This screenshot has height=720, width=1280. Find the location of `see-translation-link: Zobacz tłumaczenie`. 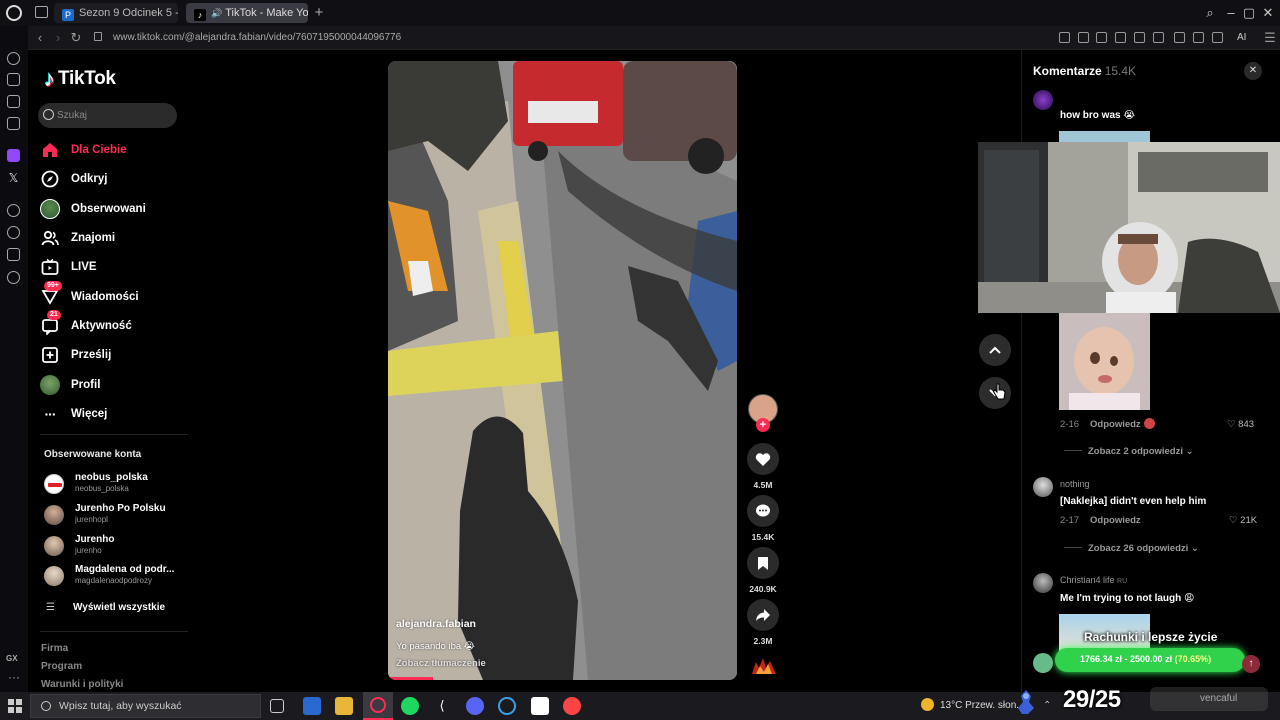

see-translation-link: Zobacz tłumaczenie is located at coordinates (441, 663).